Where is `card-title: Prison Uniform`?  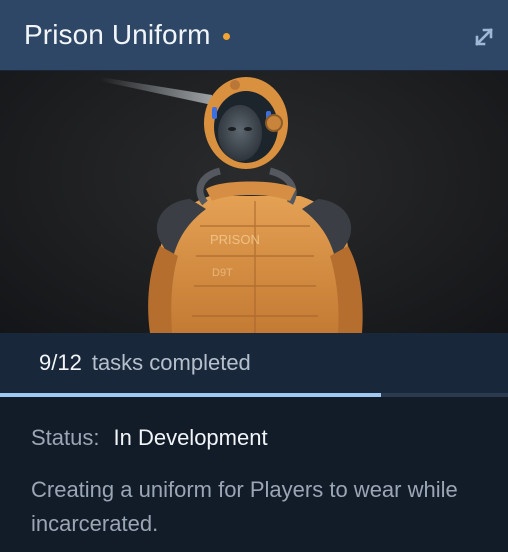
card-title: Prison Uniform is located at coordinates (117, 34).